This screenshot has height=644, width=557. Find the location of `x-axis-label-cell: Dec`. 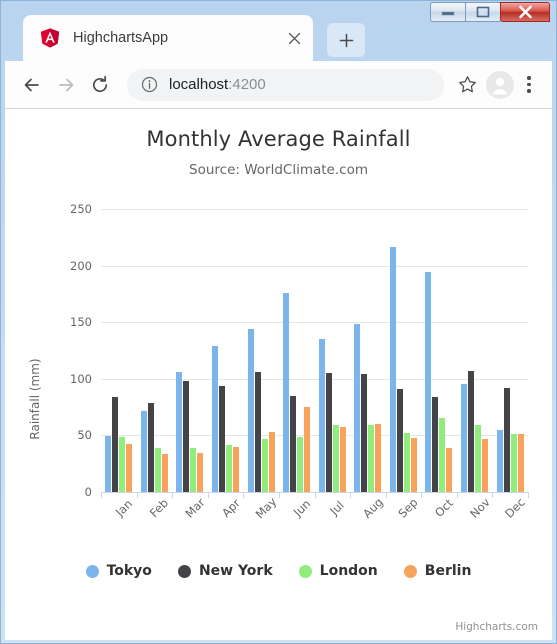

x-axis-label-cell: Dec is located at coordinates (510, 520).